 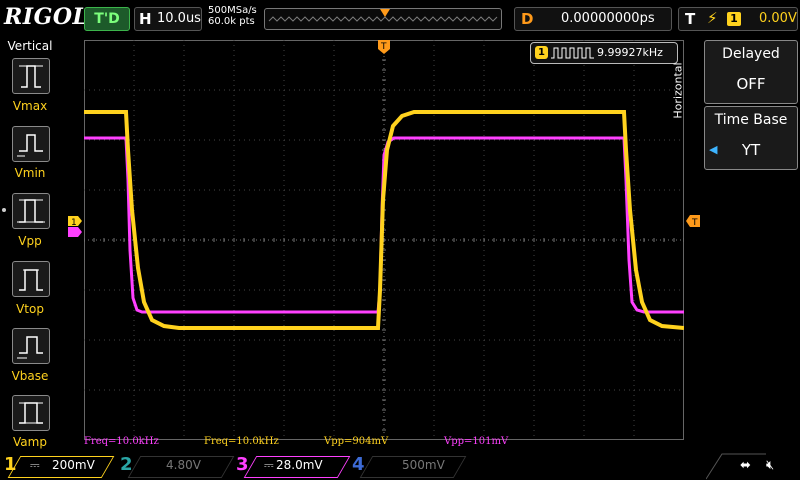 I want to click on vtop-button, so click(x=31, y=279).